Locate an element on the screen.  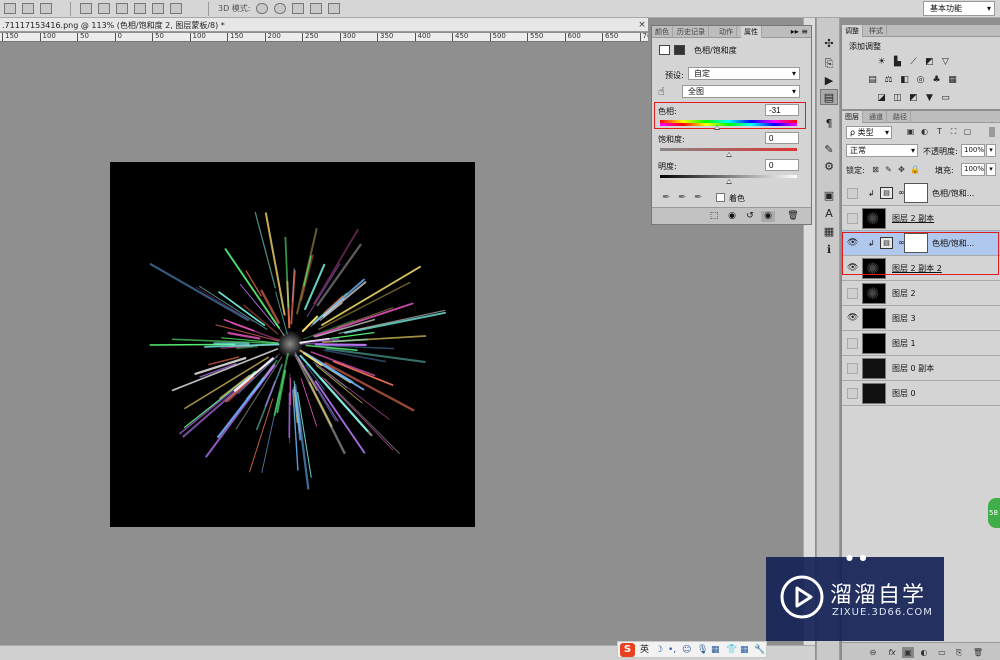
colorize-checkbox is located at coordinates (720, 197).